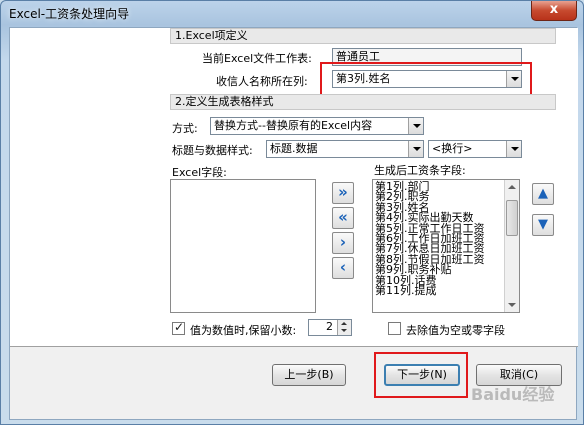 The height and width of the screenshot is (425, 584). Describe the element at coordinates (452, 148) in the screenshot. I see `separator-value: <换行>` at that location.